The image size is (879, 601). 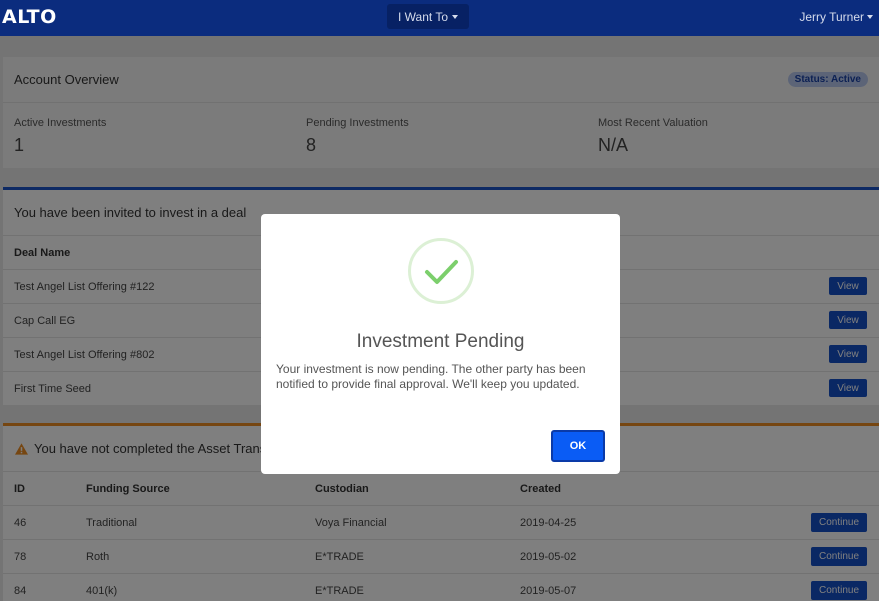 I want to click on i-want-to-dropdown: I Want To, so click(x=428, y=16).